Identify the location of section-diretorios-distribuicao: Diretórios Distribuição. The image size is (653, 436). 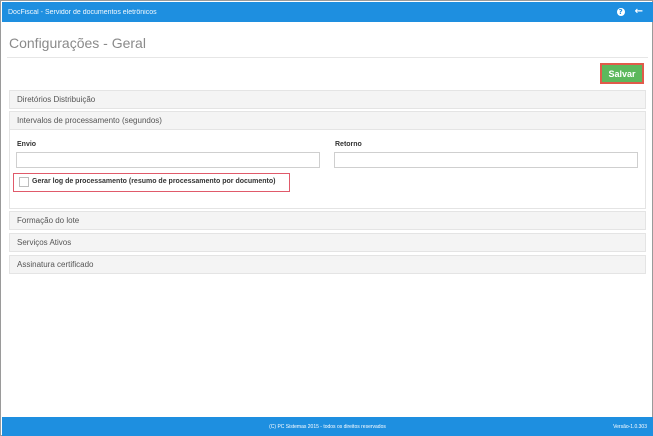
(327, 99).